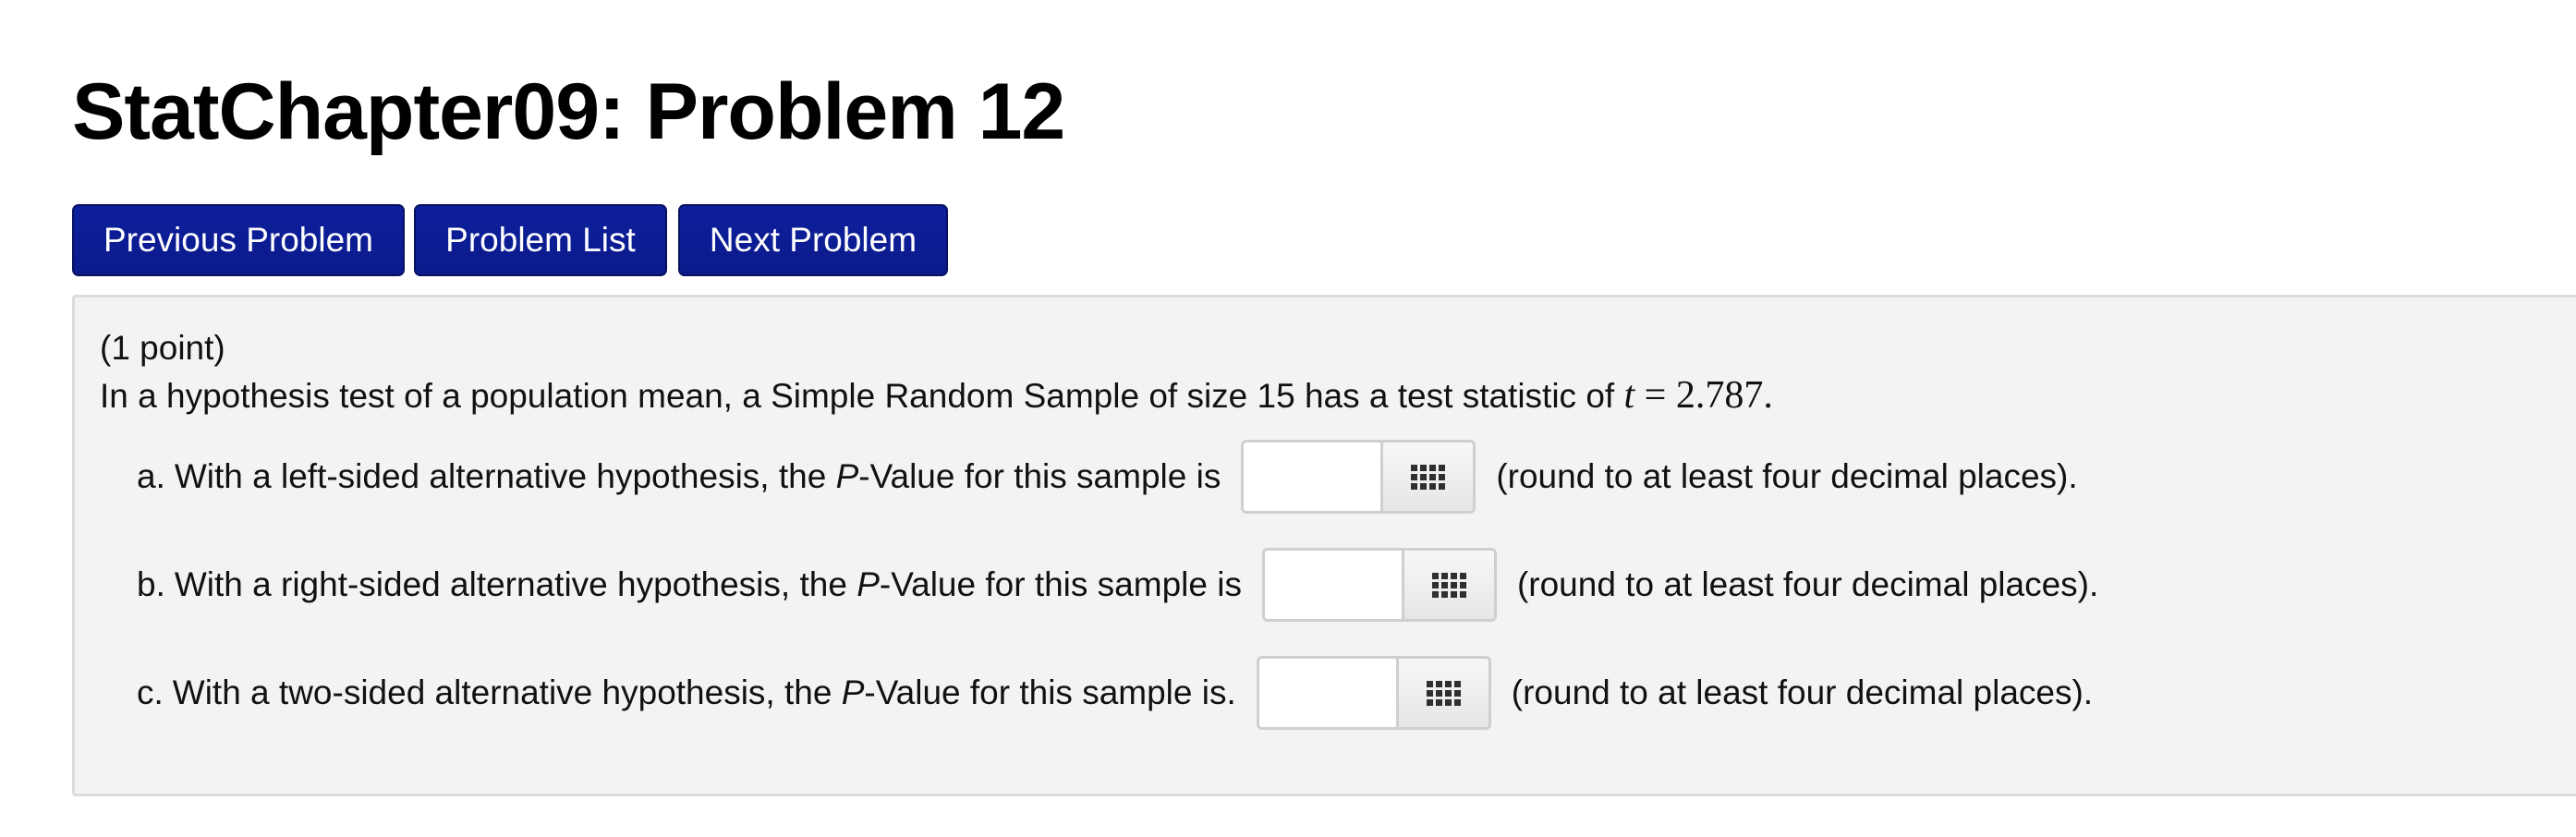 Image resolution: width=2576 pixels, height=837 pixels. Describe the element at coordinates (1327, 693) in the screenshot. I see `answer-input-c` at that location.